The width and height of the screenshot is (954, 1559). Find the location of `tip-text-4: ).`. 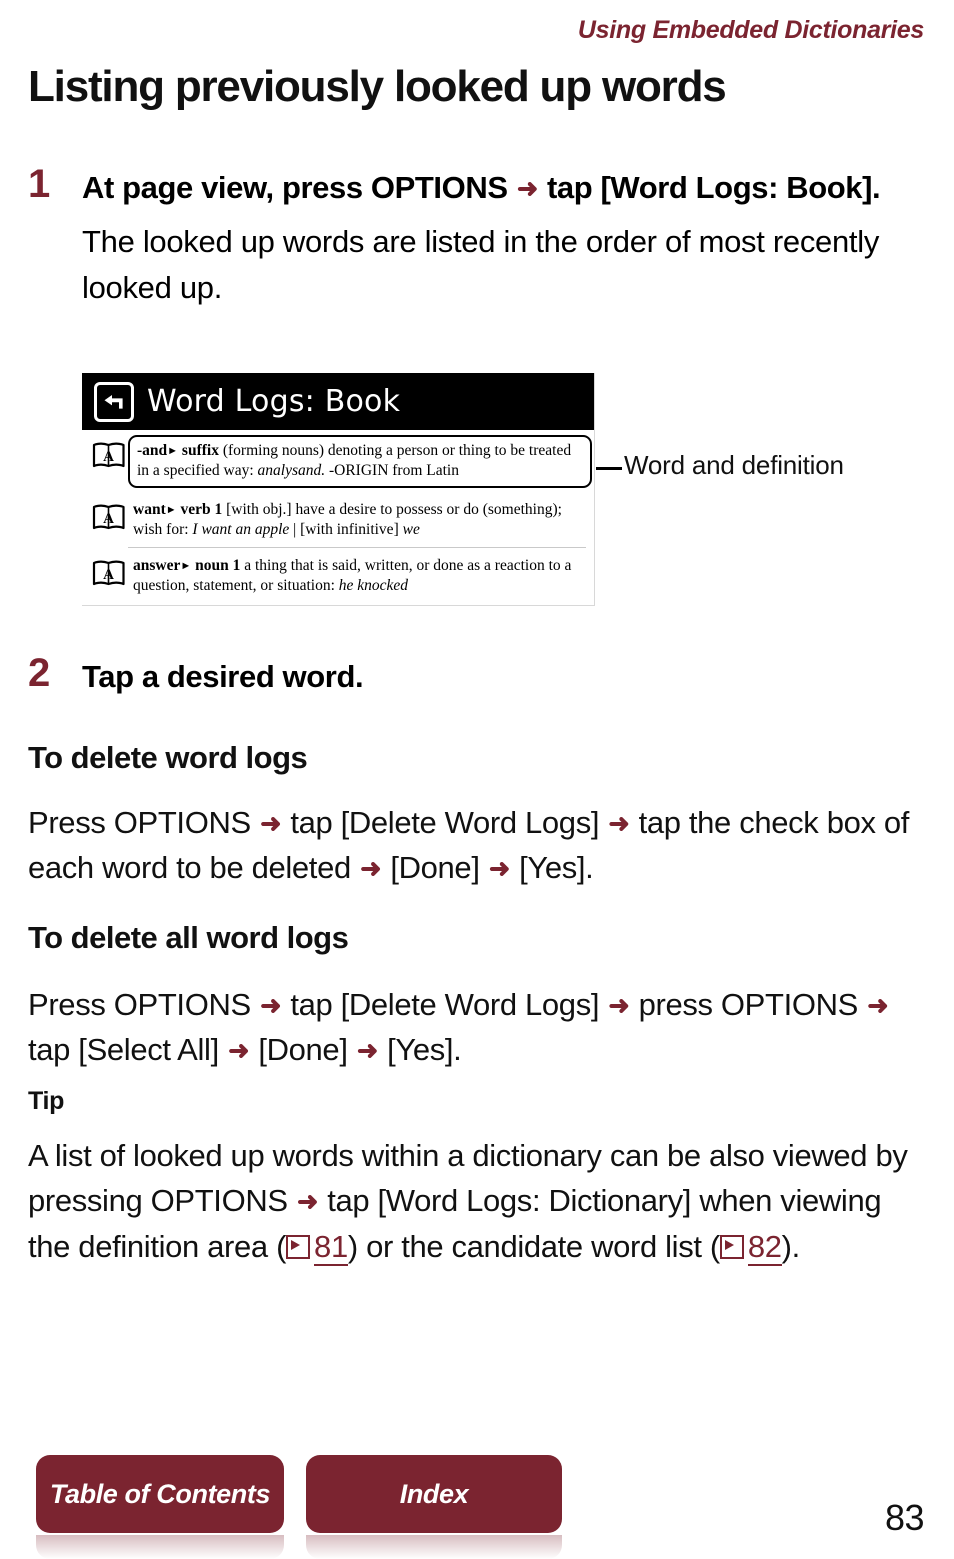

tip-text-4: ). is located at coordinates (791, 1246).